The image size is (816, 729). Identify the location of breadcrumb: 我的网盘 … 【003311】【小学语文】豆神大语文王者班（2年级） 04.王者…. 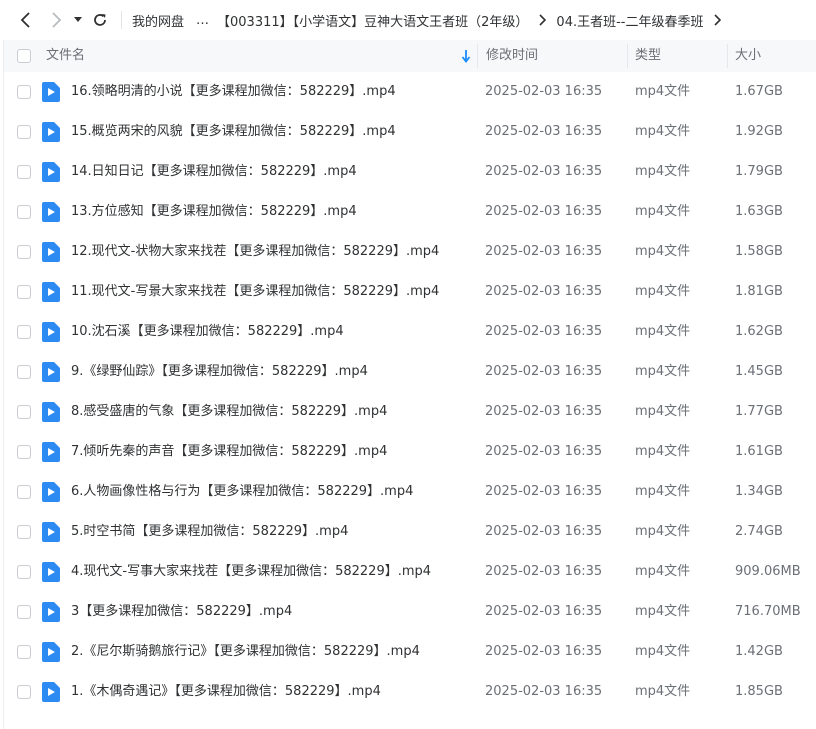
(429, 20).